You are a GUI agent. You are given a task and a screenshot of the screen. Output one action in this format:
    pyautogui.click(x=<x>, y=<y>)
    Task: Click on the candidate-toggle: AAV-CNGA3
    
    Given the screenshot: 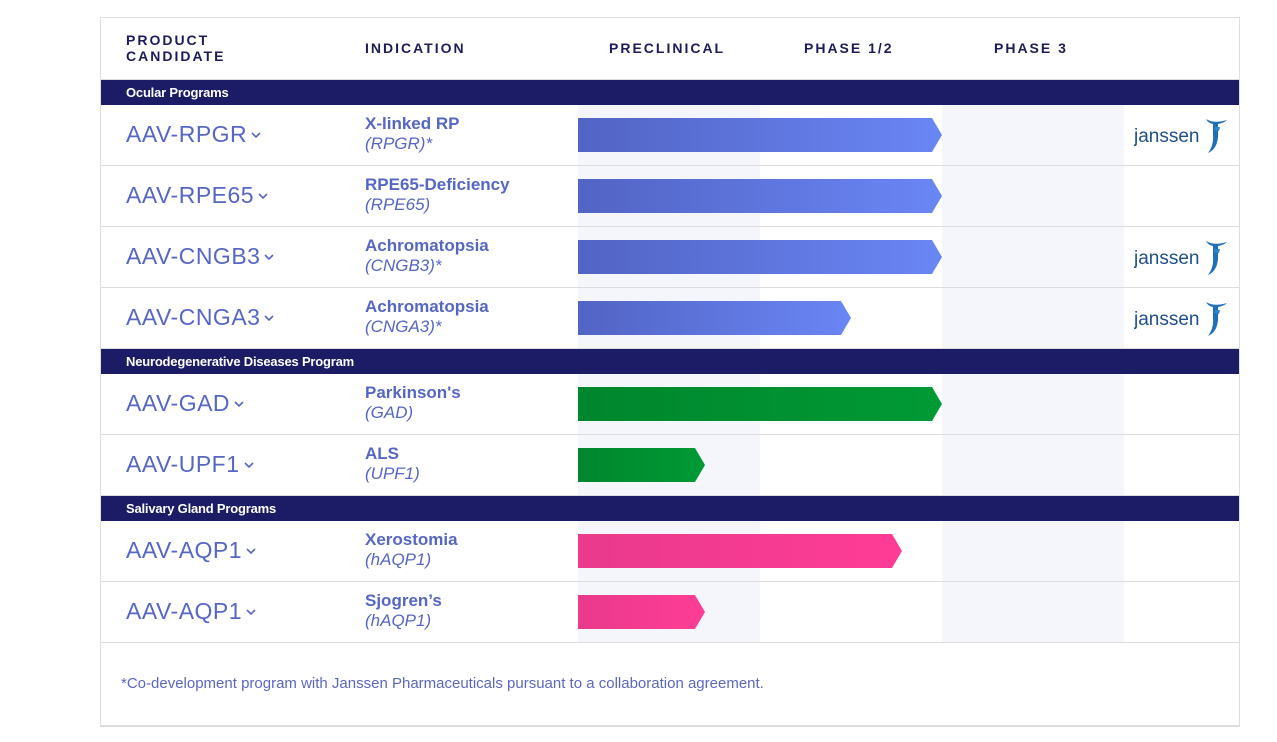 What is the action you would take?
    pyautogui.click(x=200, y=317)
    